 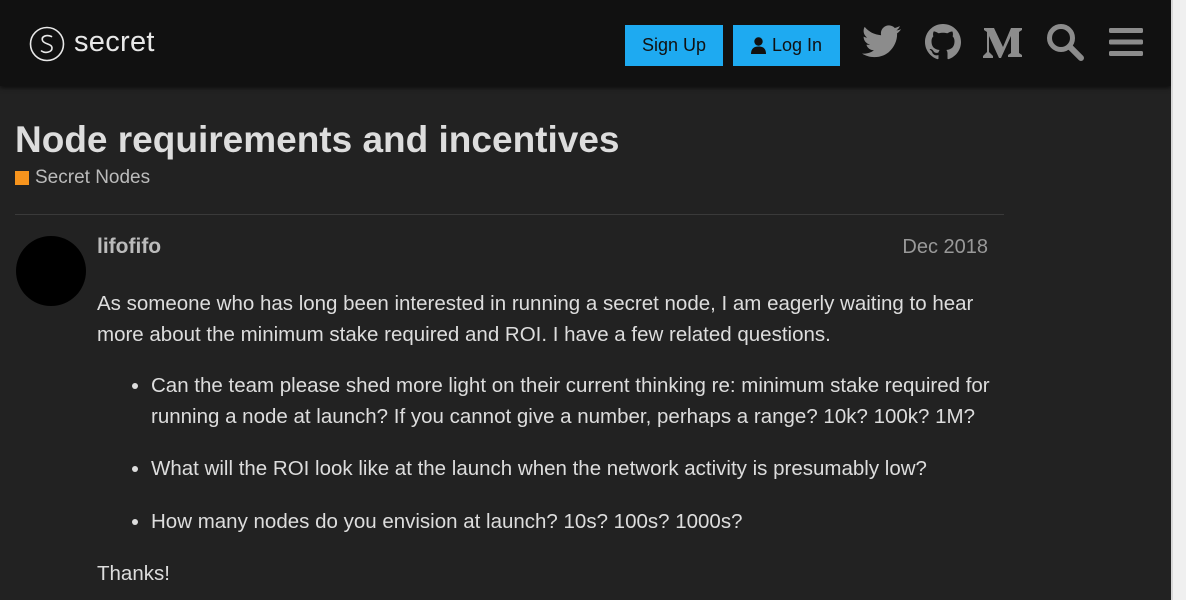 What do you see at coordinates (674, 45) in the screenshot?
I see `sign-up-button: Sign Up` at bounding box center [674, 45].